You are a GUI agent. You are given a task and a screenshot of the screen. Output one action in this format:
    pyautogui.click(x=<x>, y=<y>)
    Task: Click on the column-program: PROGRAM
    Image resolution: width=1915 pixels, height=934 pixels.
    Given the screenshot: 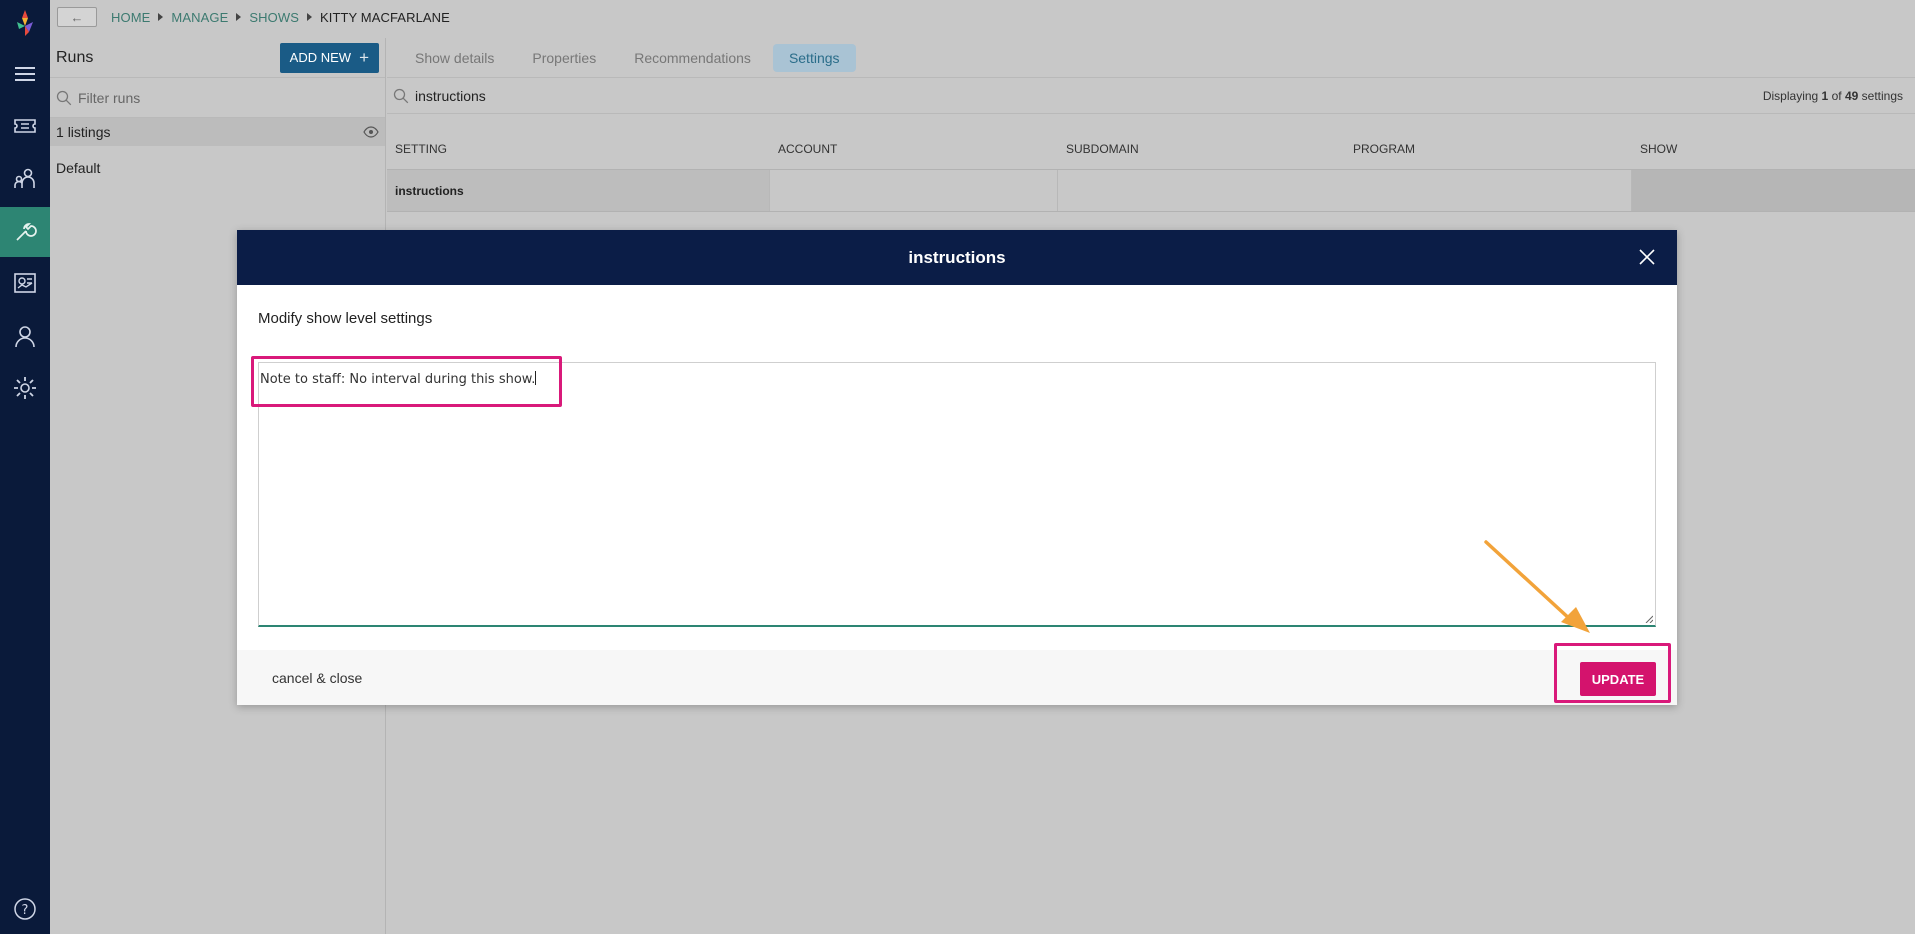 What is the action you would take?
    pyautogui.click(x=1488, y=149)
    